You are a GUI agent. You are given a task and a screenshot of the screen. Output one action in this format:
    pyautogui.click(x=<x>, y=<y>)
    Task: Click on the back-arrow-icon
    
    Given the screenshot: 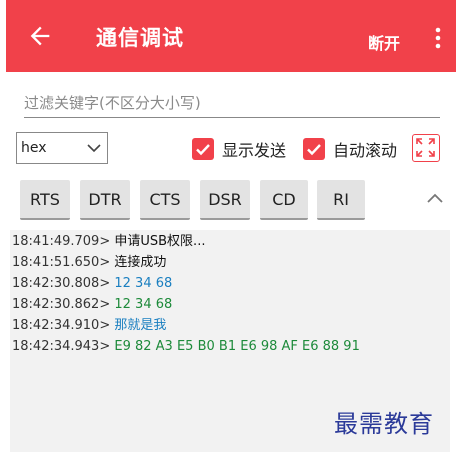 What is the action you would take?
    pyautogui.click(x=40, y=36)
    